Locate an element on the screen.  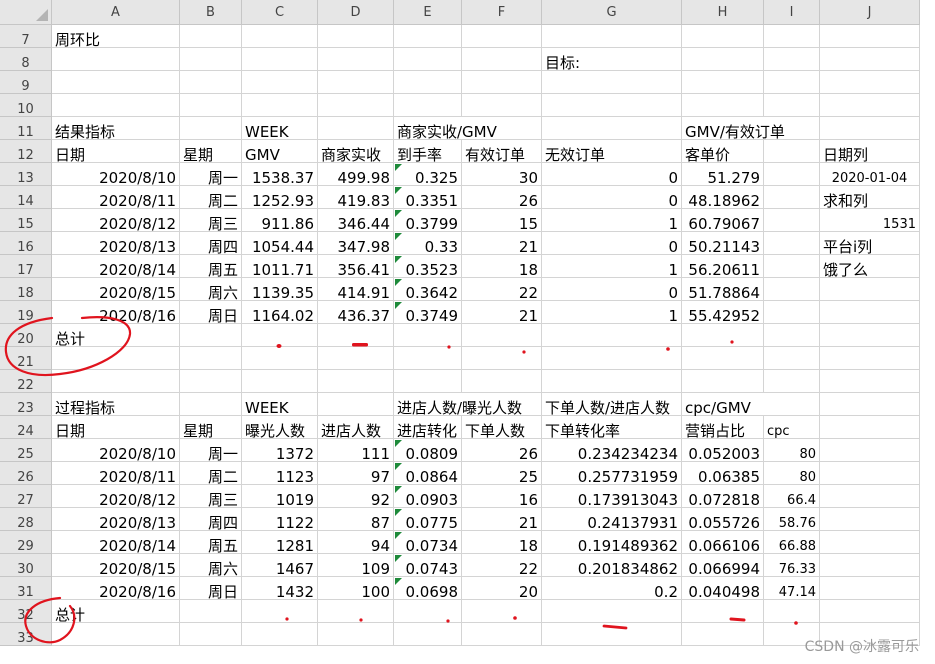
cell-E9 is located at coordinates (428, 82).